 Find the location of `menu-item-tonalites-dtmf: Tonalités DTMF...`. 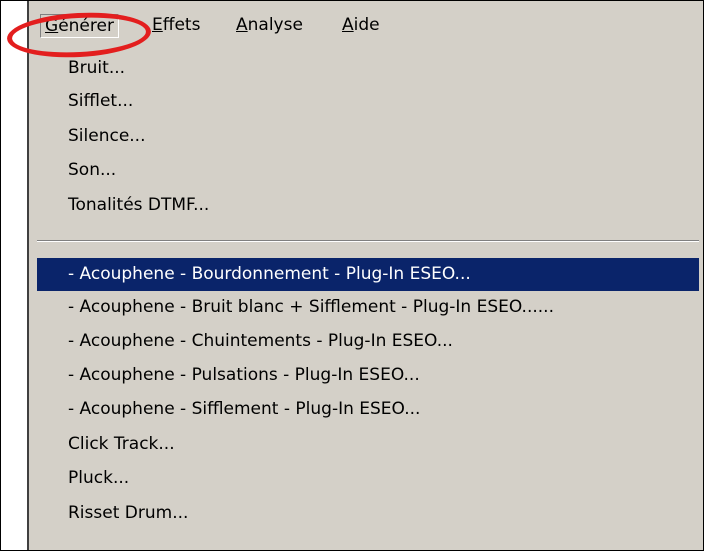

menu-item-tonalites-dtmf: Tonalités DTMF... is located at coordinates (366, 205).